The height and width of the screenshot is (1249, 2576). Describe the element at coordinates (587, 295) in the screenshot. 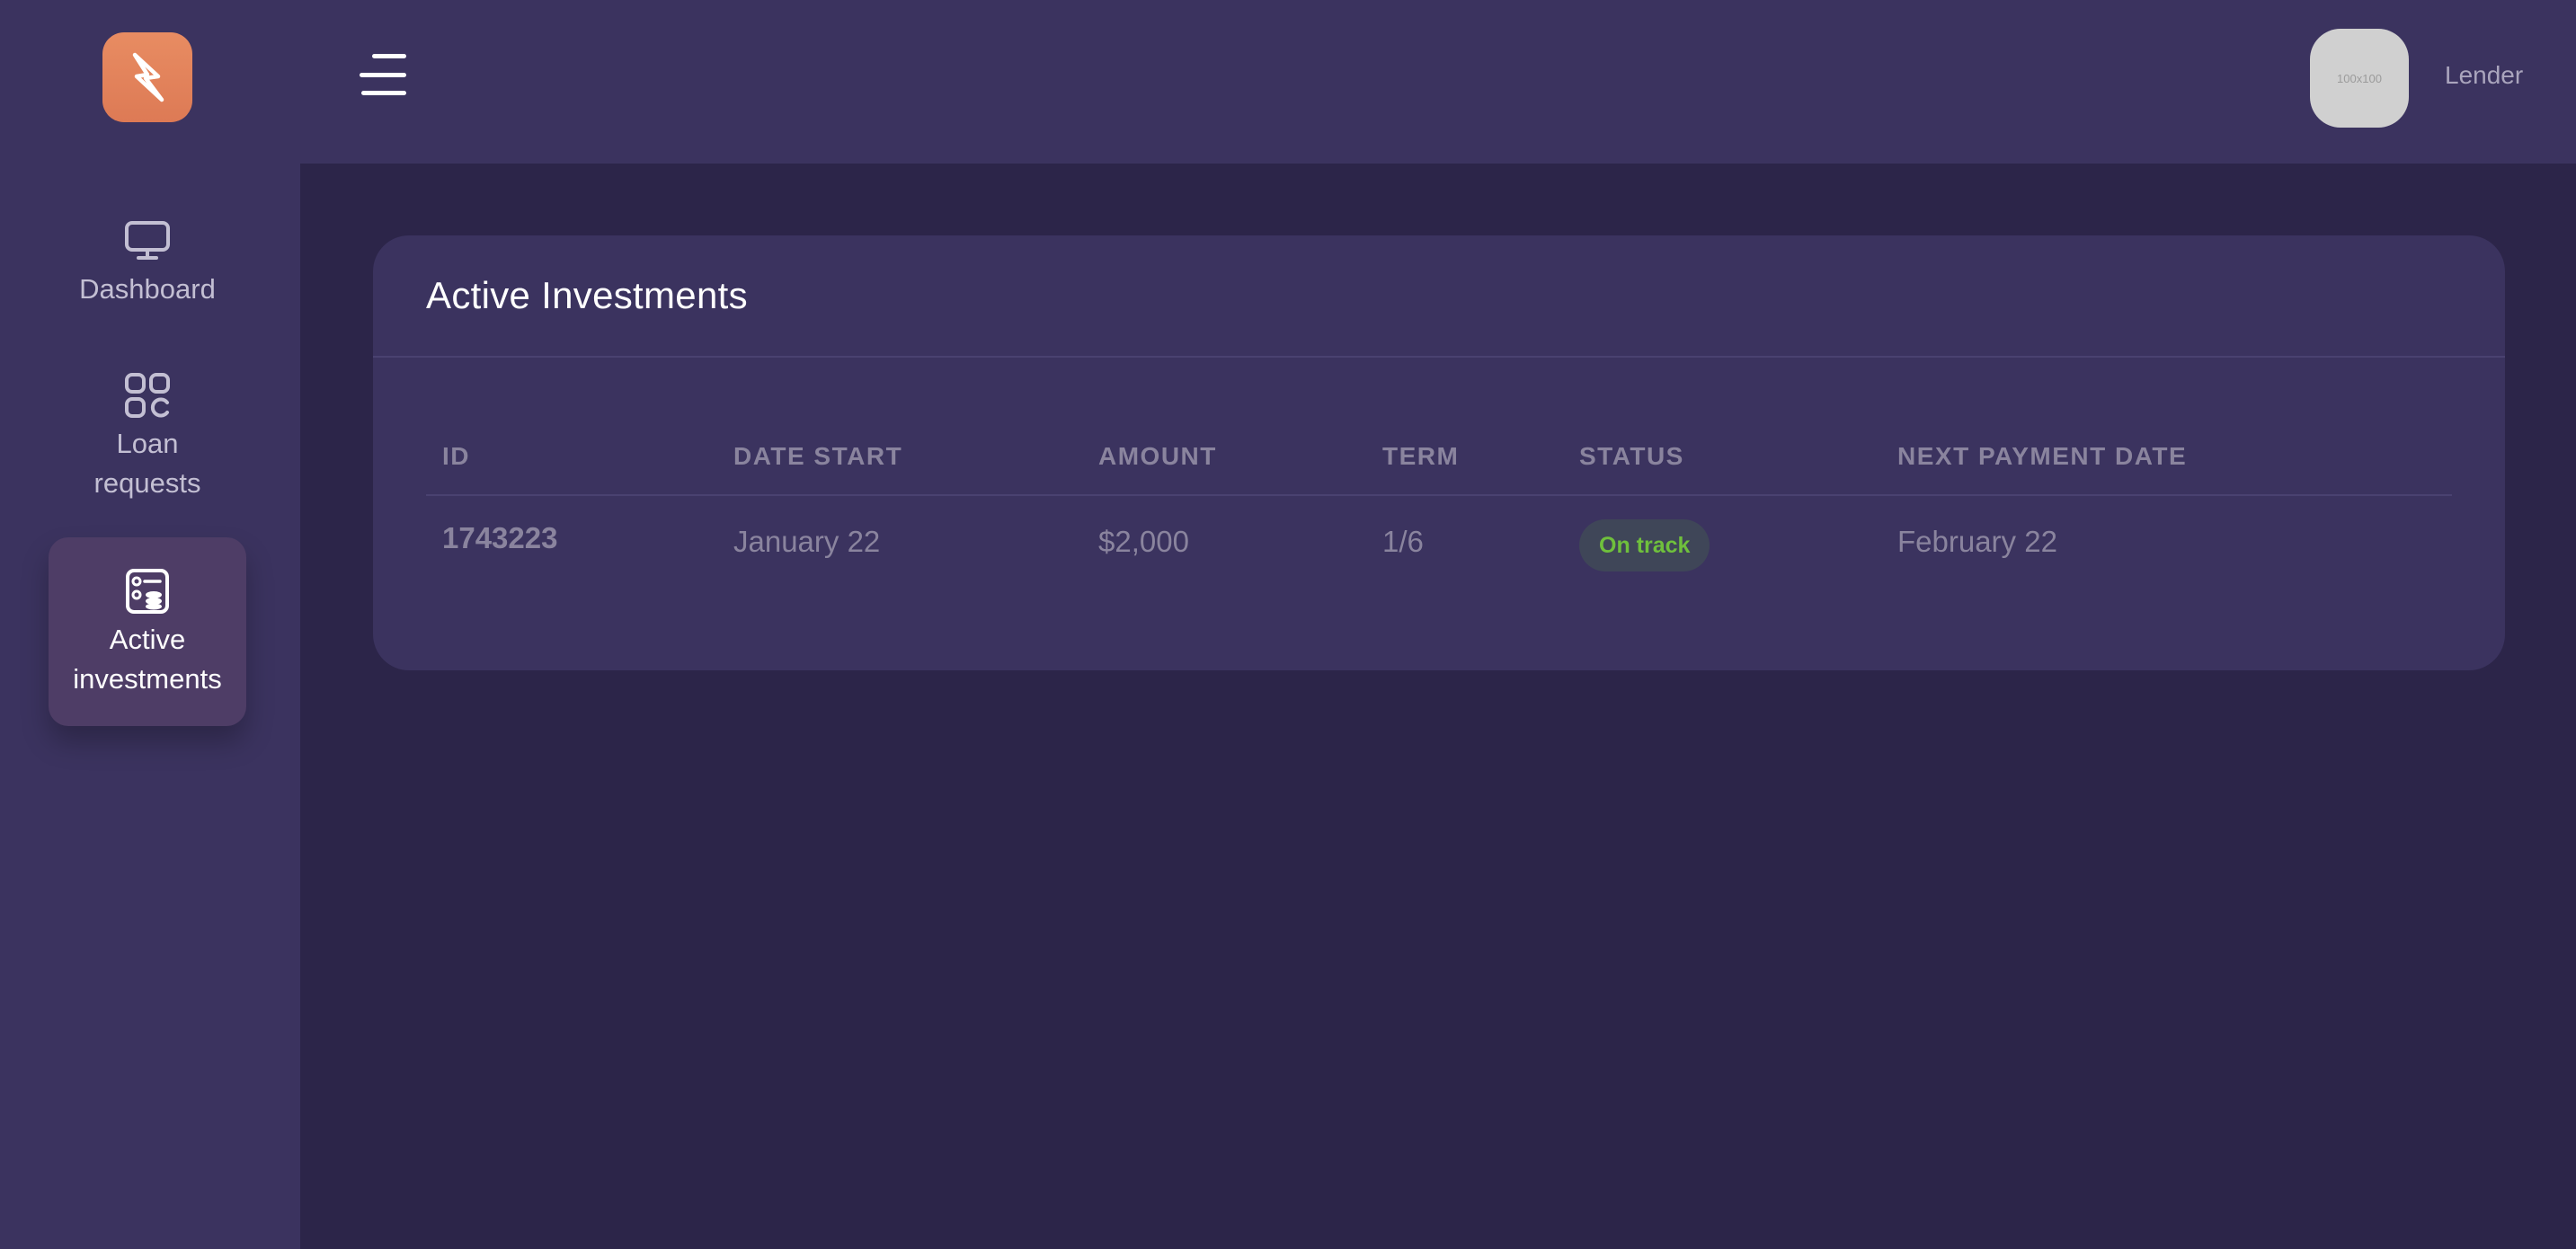

I see `page-title: Active Investments` at that location.